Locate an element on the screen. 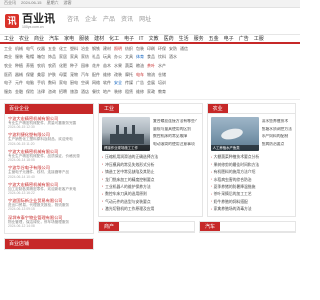  nav-item: 家电 is located at coordinates (69, 39).